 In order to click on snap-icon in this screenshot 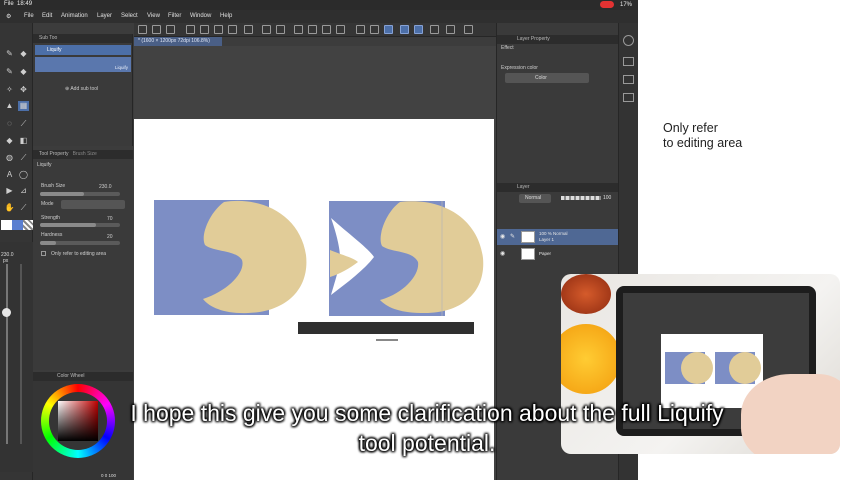, I will do `click(360, 29)`.